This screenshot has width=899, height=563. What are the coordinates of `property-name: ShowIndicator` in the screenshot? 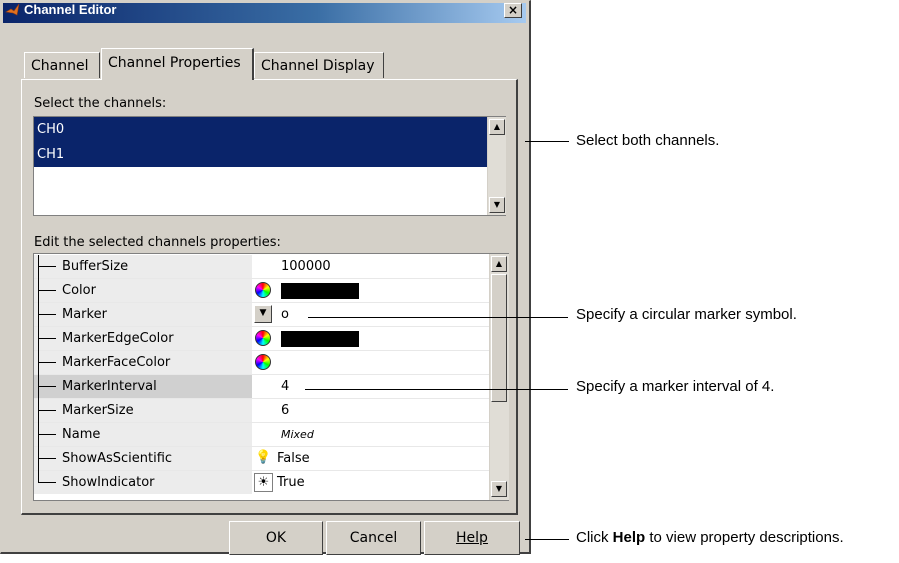 It's located at (108, 482).